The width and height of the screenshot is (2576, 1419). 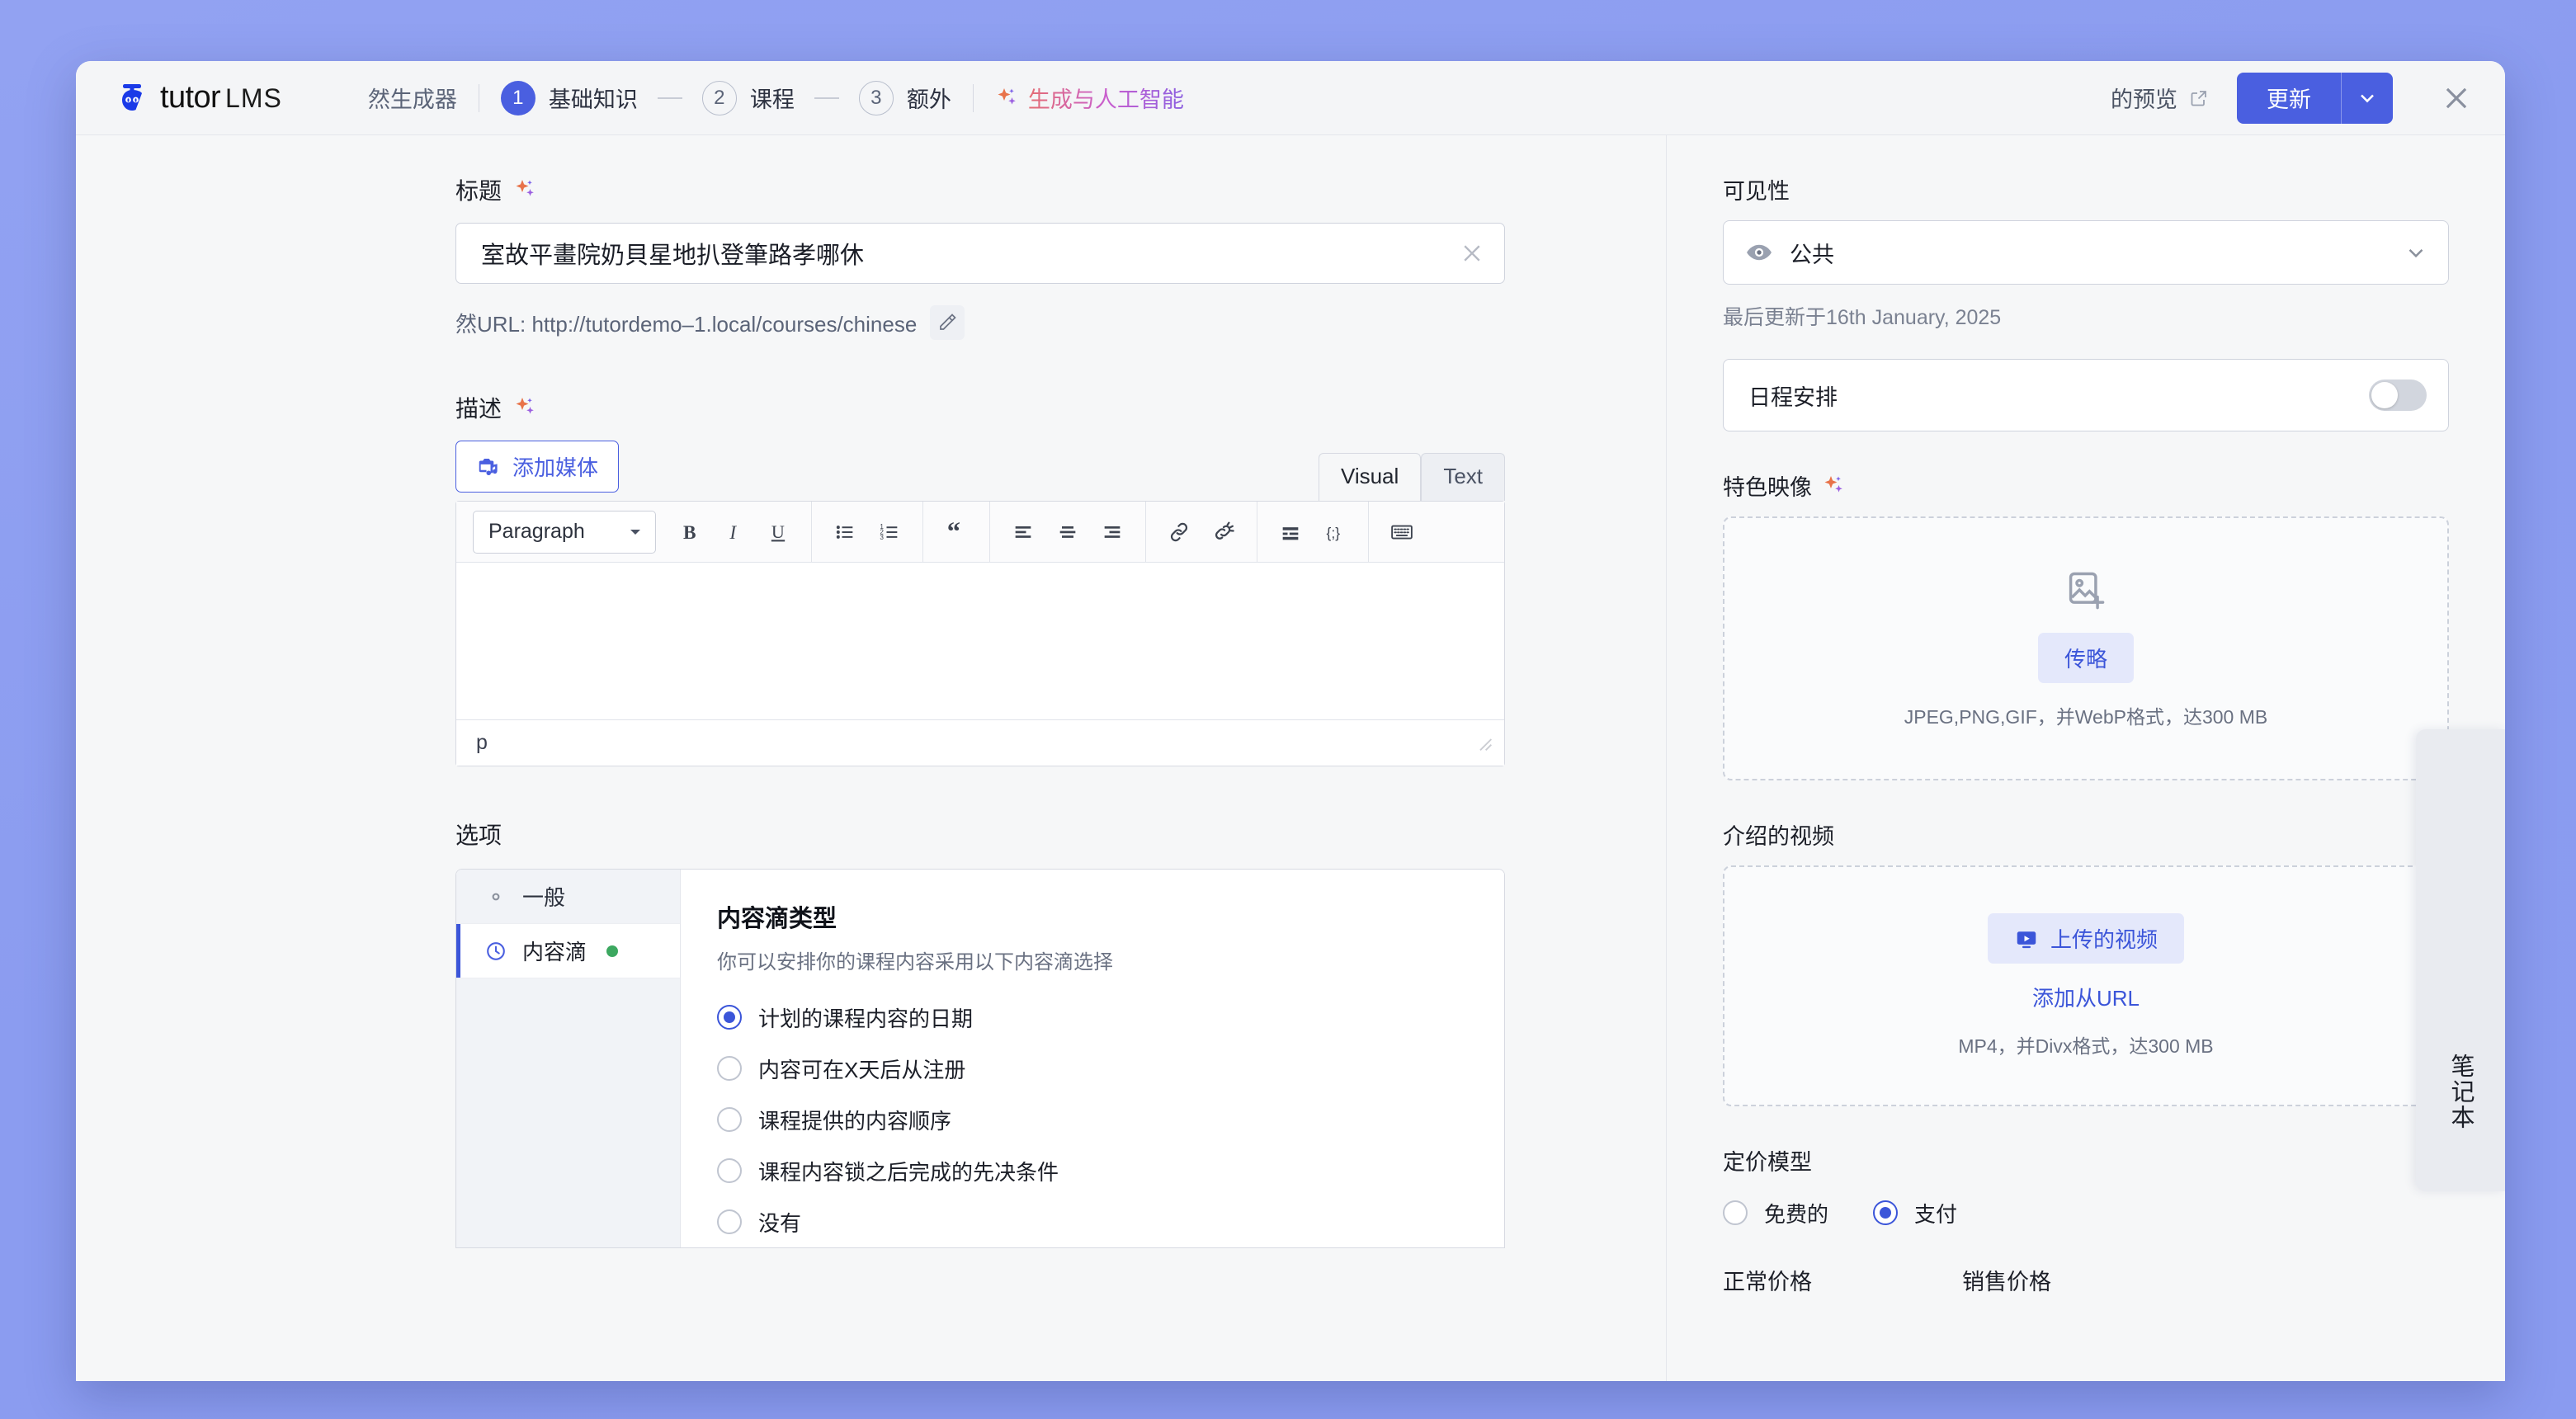 What do you see at coordinates (2086, 485) in the screenshot?
I see `featured-image-label: 特色映像` at bounding box center [2086, 485].